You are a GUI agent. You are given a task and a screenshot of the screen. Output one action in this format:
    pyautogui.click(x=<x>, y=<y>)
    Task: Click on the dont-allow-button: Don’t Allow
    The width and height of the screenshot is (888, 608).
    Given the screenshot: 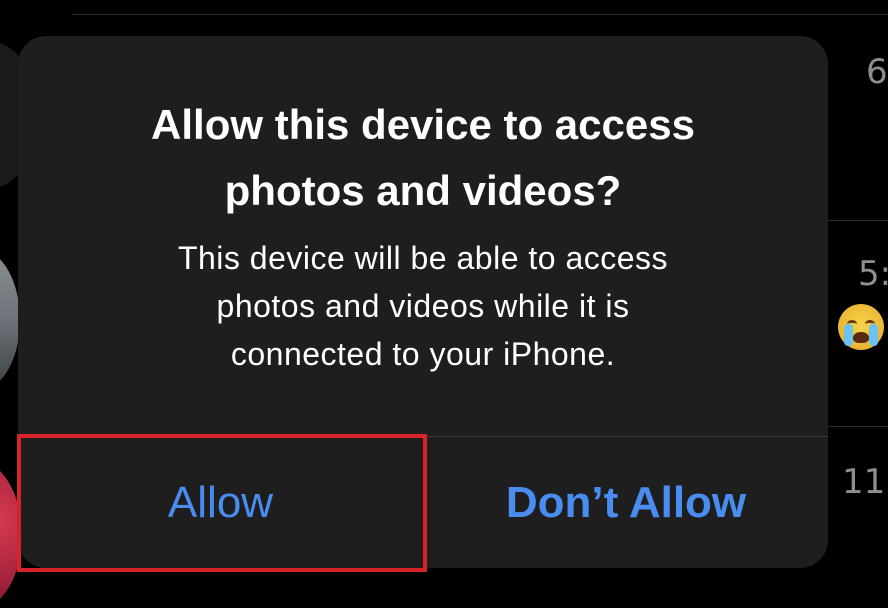 What is the action you would take?
    pyautogui.click(x=626, y=502)
    